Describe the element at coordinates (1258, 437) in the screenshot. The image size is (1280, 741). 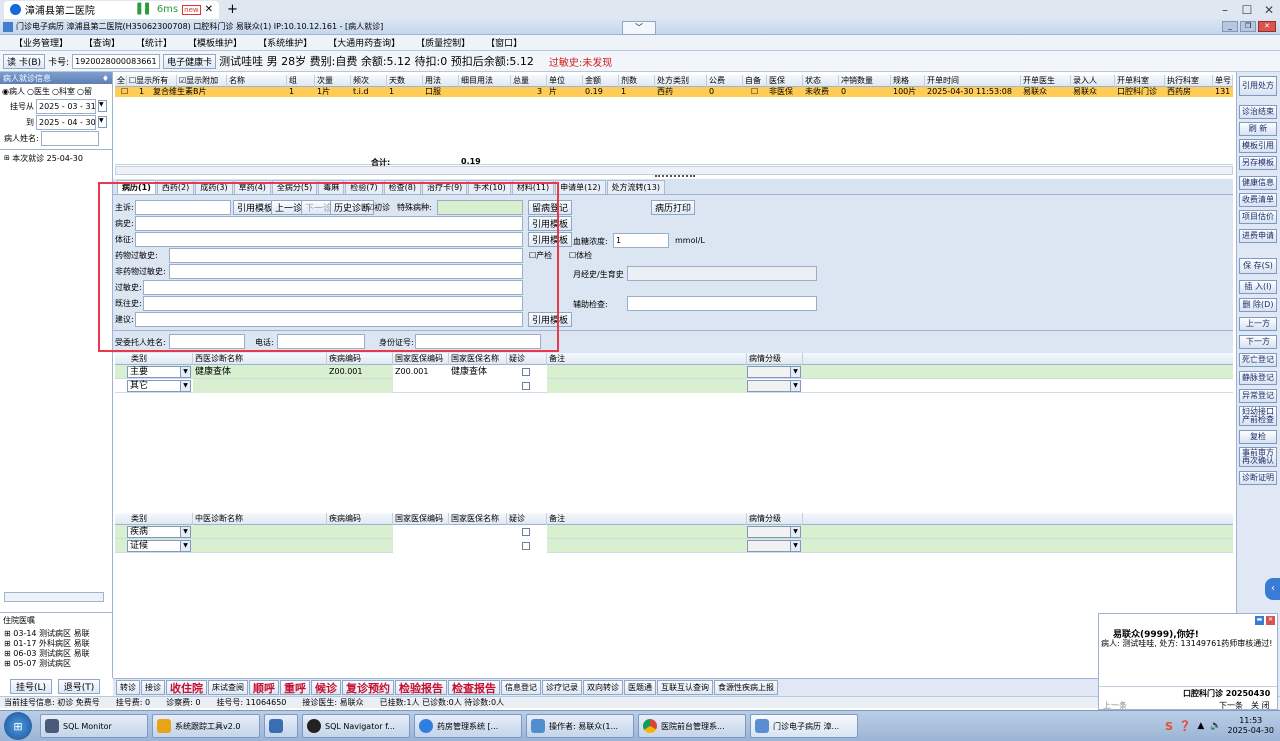
I see `recheck-button: 复检` at that location.